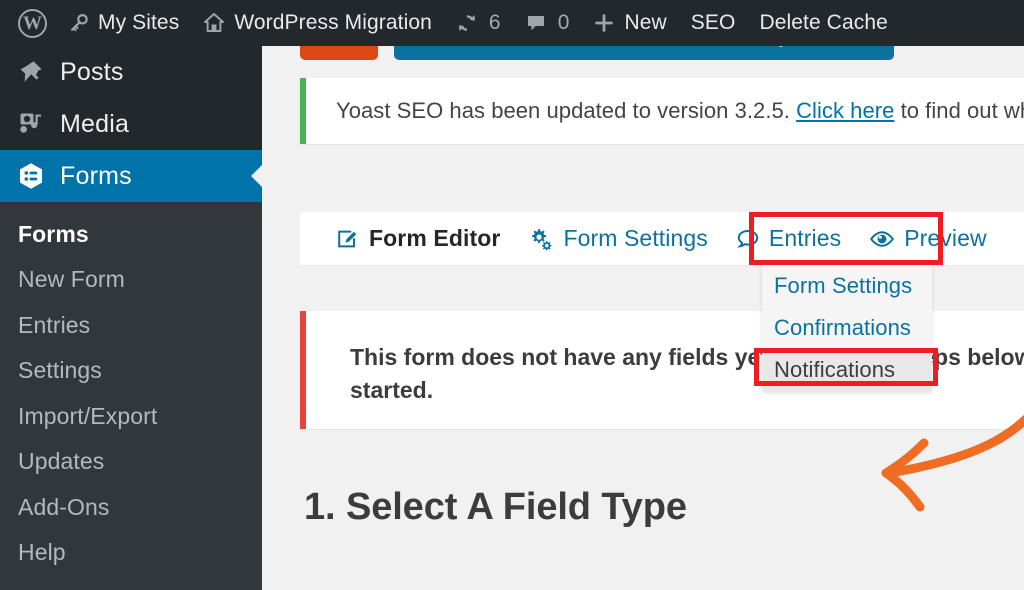 The height and width of the screenshot is (590, 1024). Describe the element at coordinates (644, 53) in the screenshot. I see `blue-action-button` at that location.